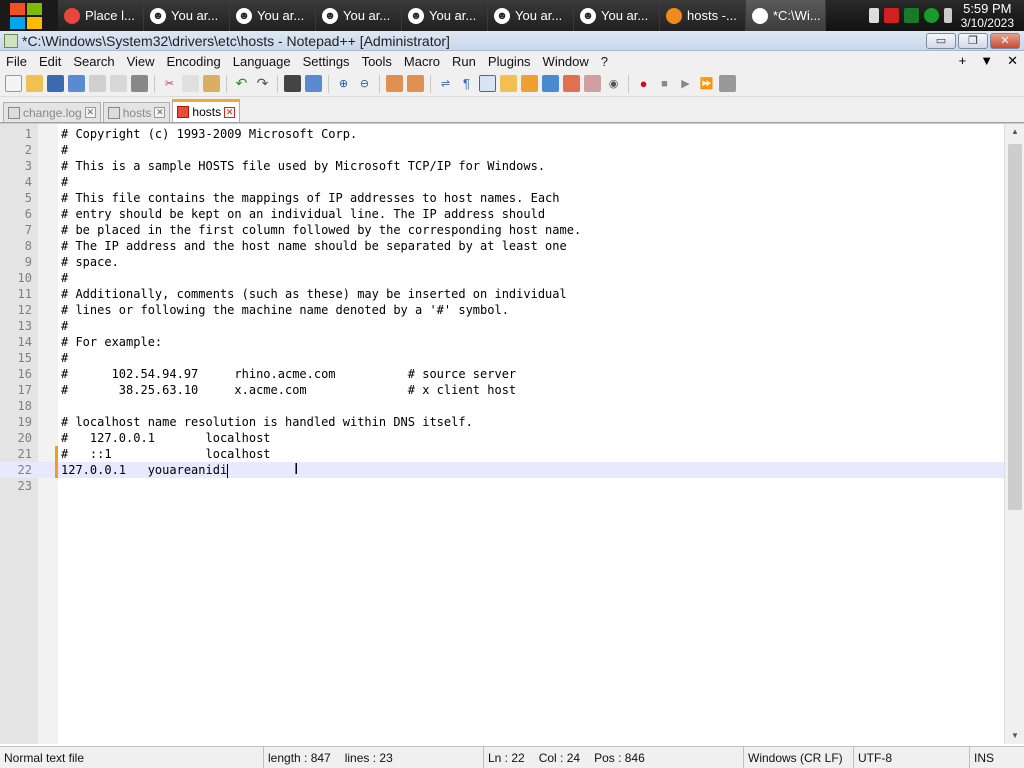  I want to click on monitoring-icon, so click(592, 83).